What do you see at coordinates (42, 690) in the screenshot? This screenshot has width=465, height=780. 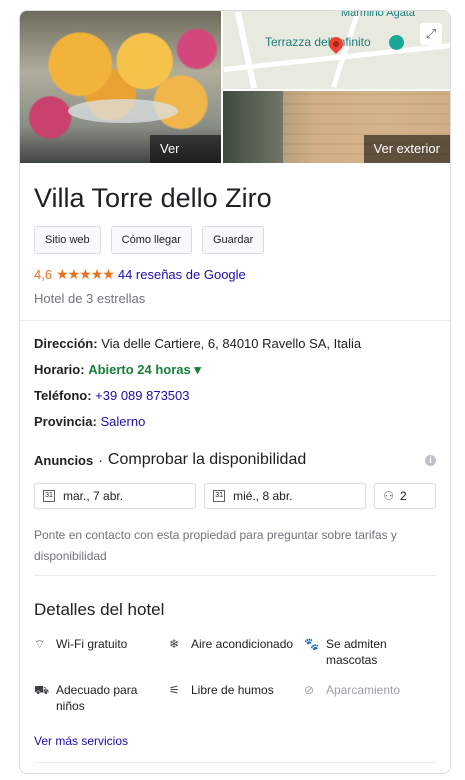 I see `stroller-icon: ⛟` at bounding box center [42, 690].